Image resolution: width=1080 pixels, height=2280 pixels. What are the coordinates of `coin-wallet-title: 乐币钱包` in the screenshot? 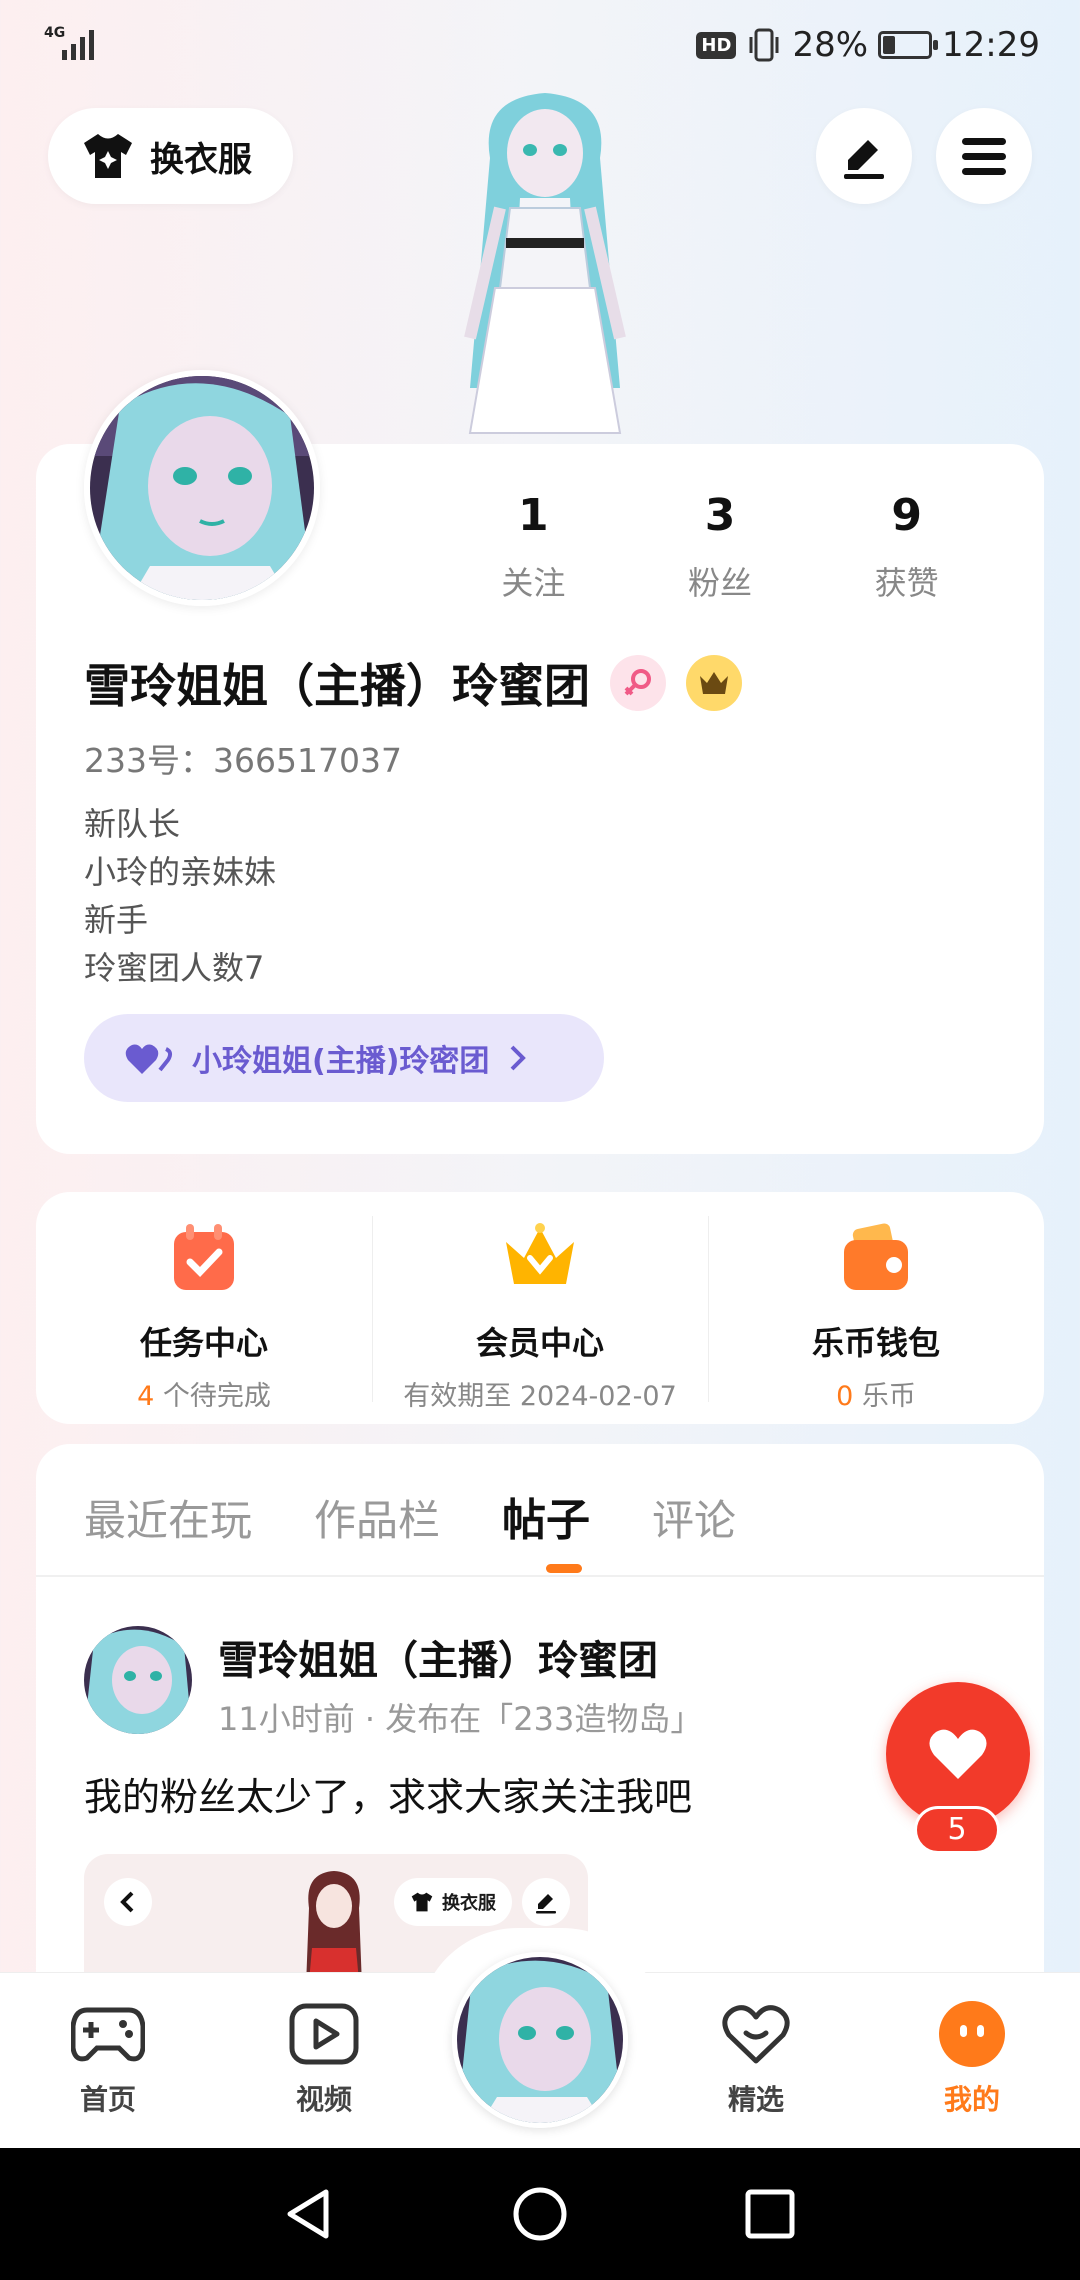 It's located at (875, 1343).